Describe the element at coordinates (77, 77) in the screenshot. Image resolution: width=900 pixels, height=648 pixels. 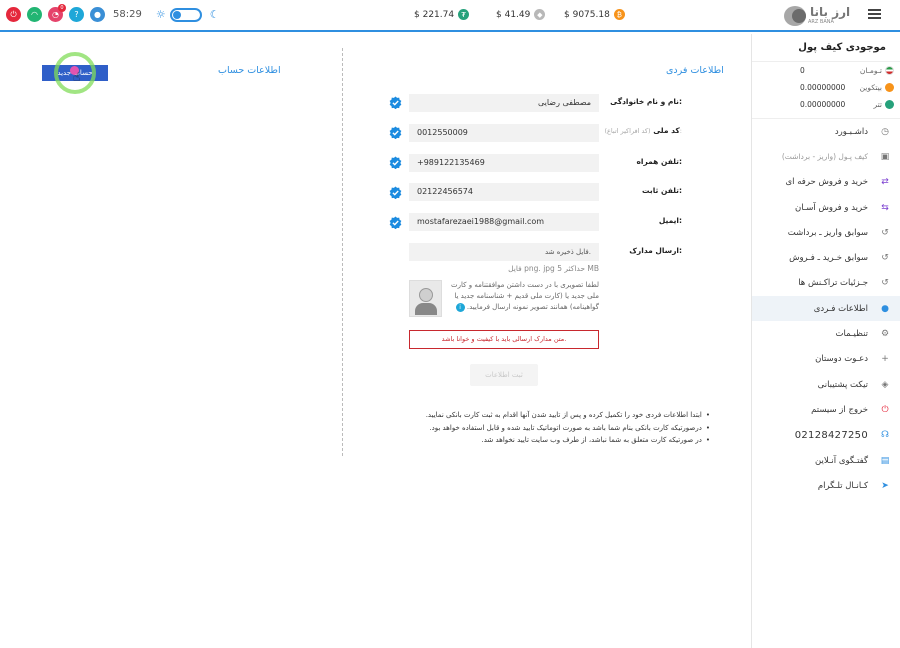
I see `hand-cursor-icon: ☝` at that location.